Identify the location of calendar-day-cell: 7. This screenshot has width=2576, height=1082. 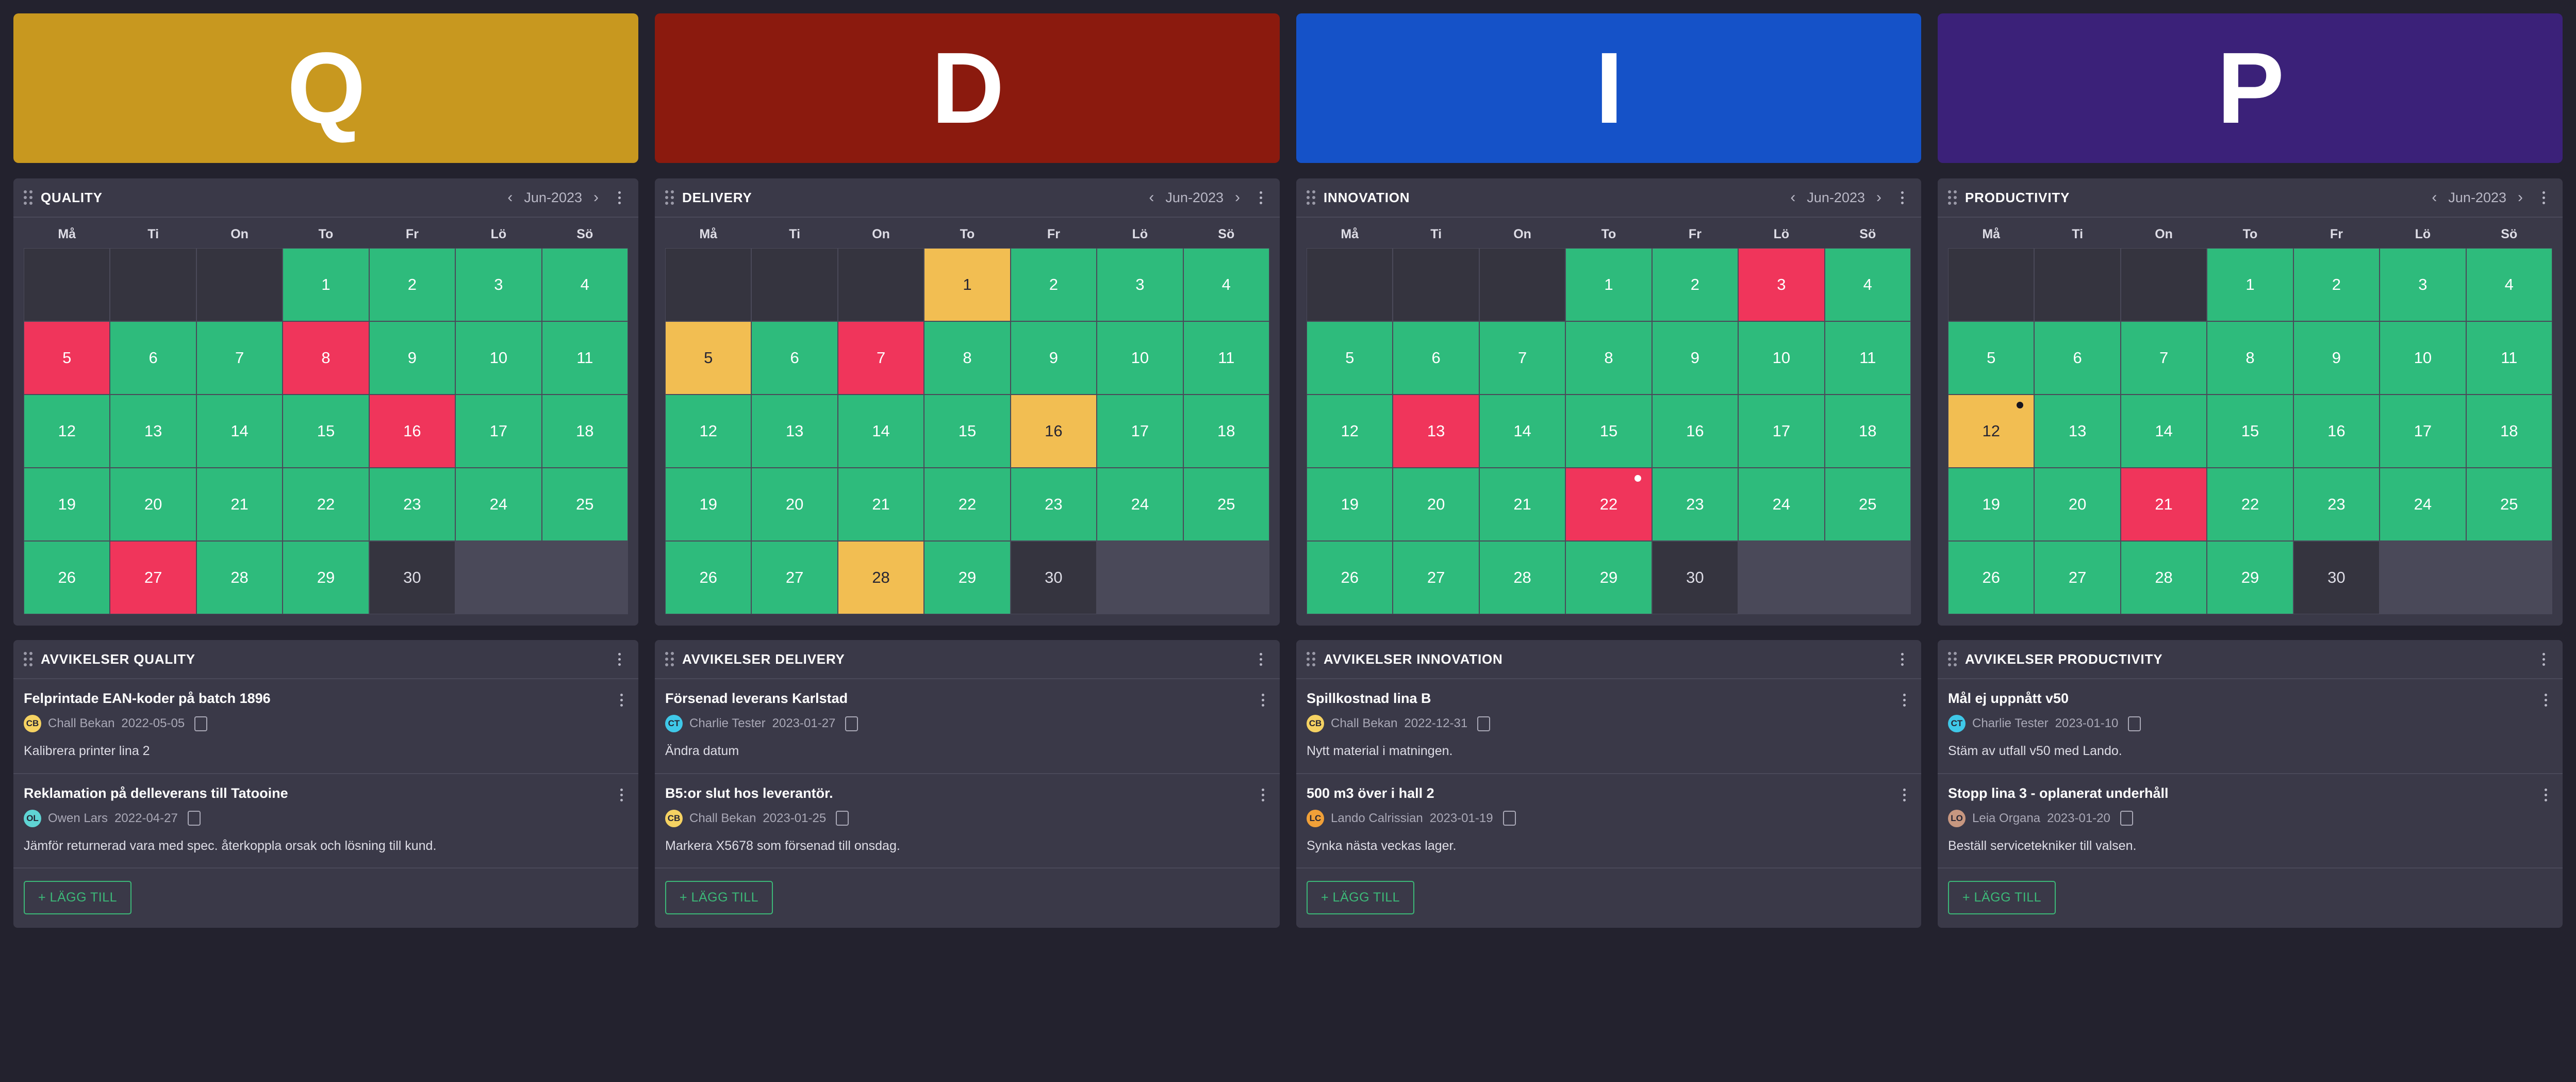
(881, 358).